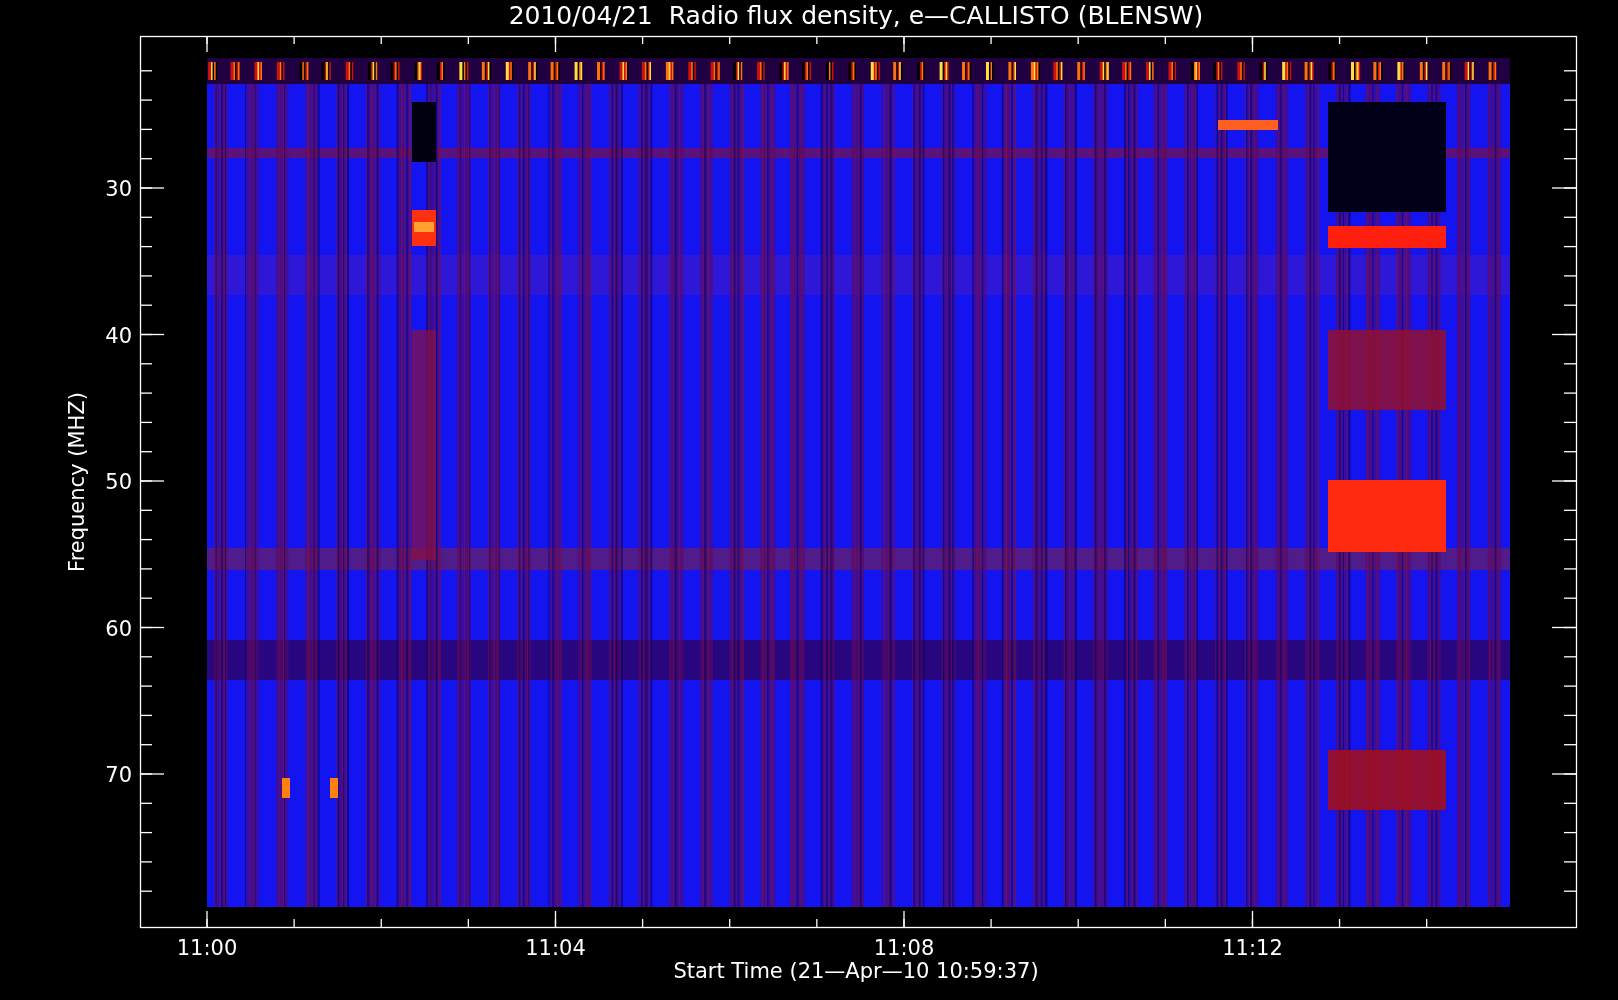 The width and height of the screenshot is (1618, 1000). What do you see at coordinates (118, 628) in the screenshot?
I see `y-tick-label: 60` at bounding box center [118, 628].